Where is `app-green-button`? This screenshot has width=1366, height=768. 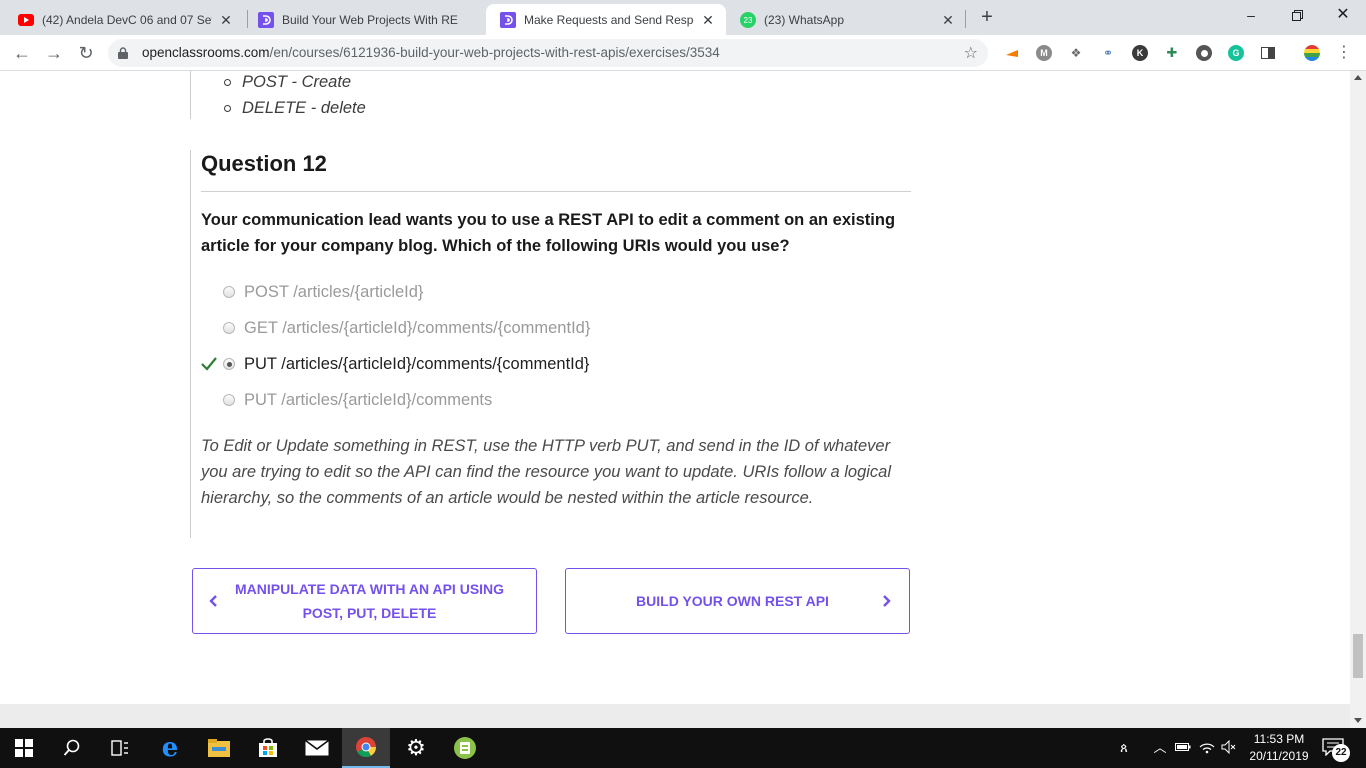 app-green-button is located at coordinates (465, 748).